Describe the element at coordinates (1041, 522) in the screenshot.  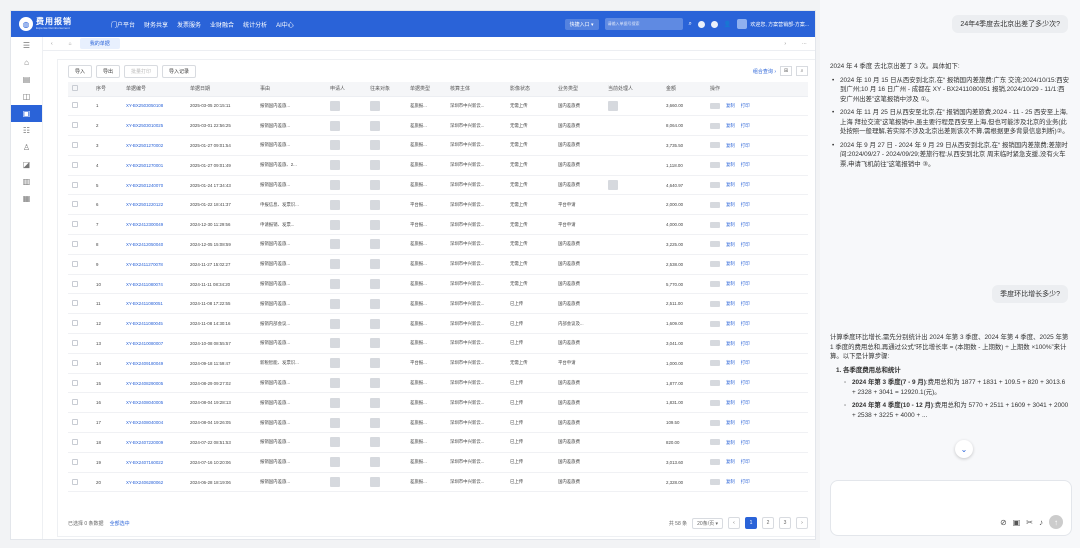
I see `microphone-icon: ♪` at that location.